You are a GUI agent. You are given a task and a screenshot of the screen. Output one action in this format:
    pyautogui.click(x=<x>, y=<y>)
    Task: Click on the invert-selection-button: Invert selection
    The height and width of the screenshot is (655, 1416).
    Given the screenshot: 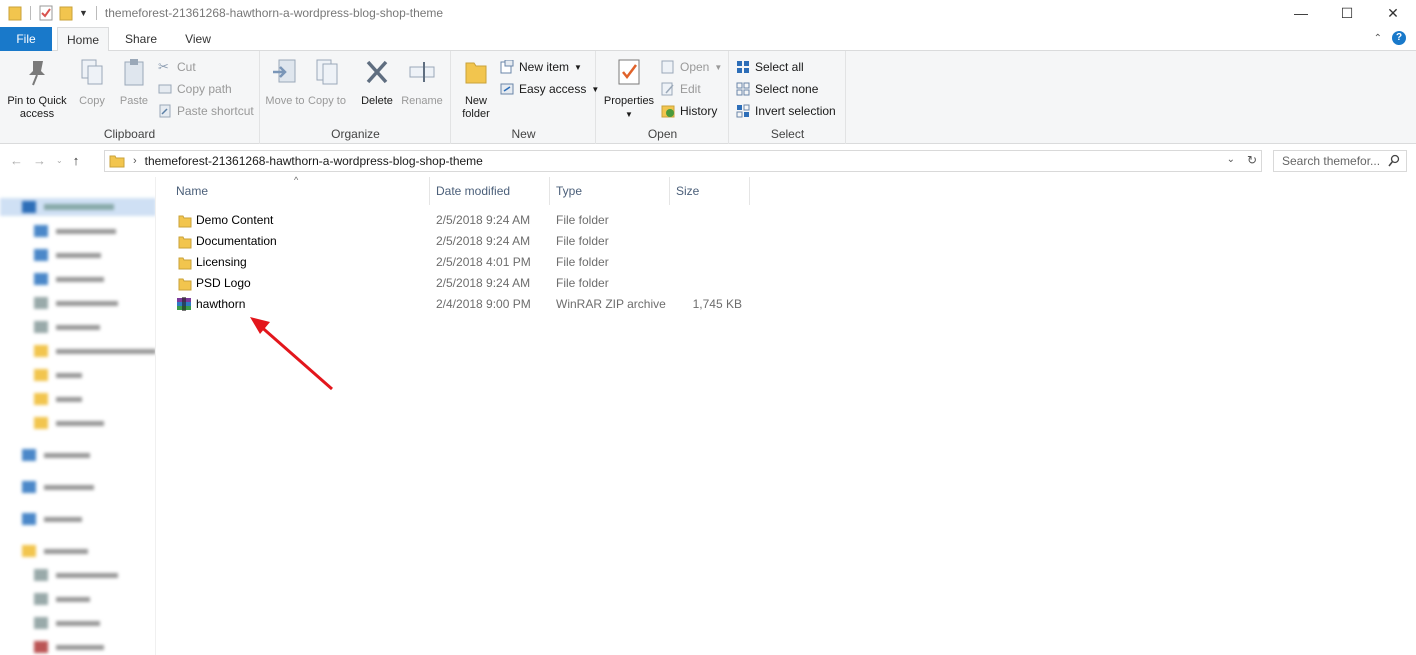 What is the action you would take?
    pyautogui.click(x=786, y=111)
    